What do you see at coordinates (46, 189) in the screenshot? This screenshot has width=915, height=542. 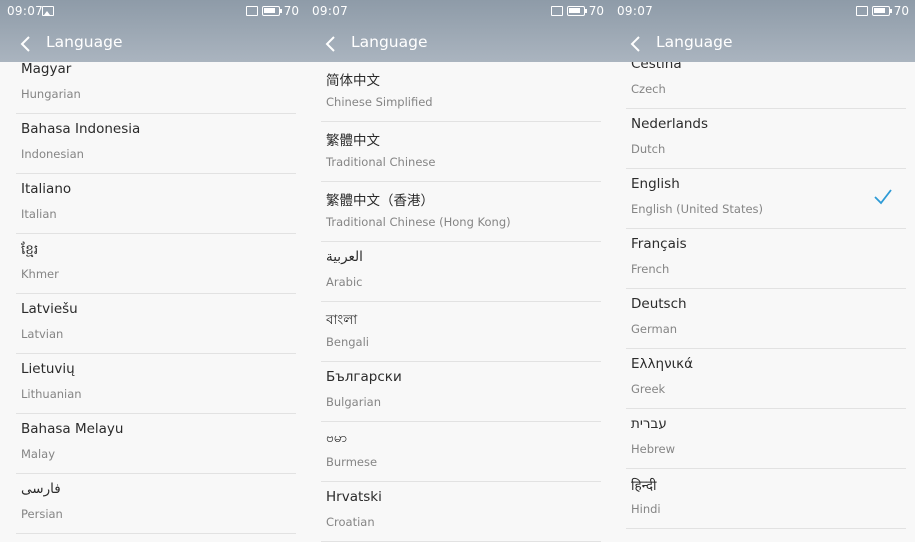 I see `language-native-name: Italiano` at bounding box center [46, 189].